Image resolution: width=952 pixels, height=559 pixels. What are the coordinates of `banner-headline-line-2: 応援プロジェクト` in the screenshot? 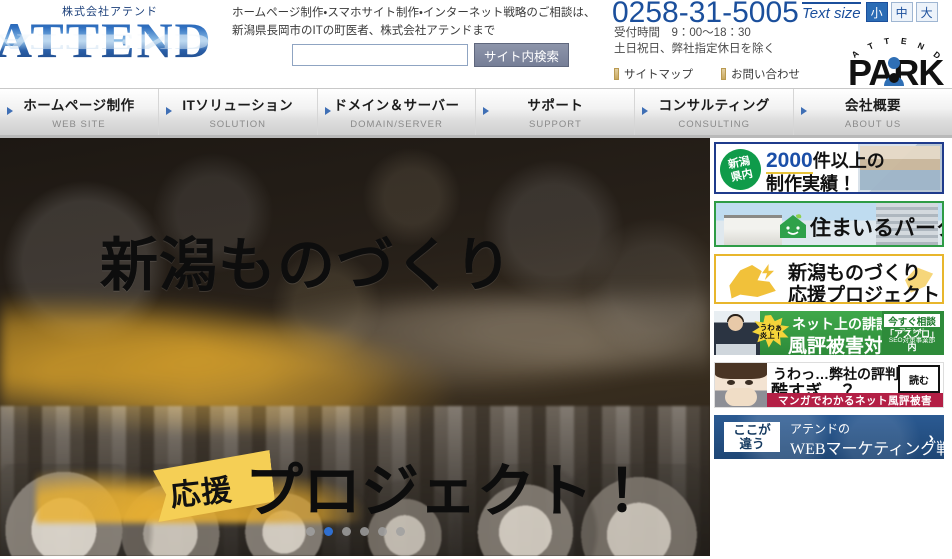 It's located at (864, 294).